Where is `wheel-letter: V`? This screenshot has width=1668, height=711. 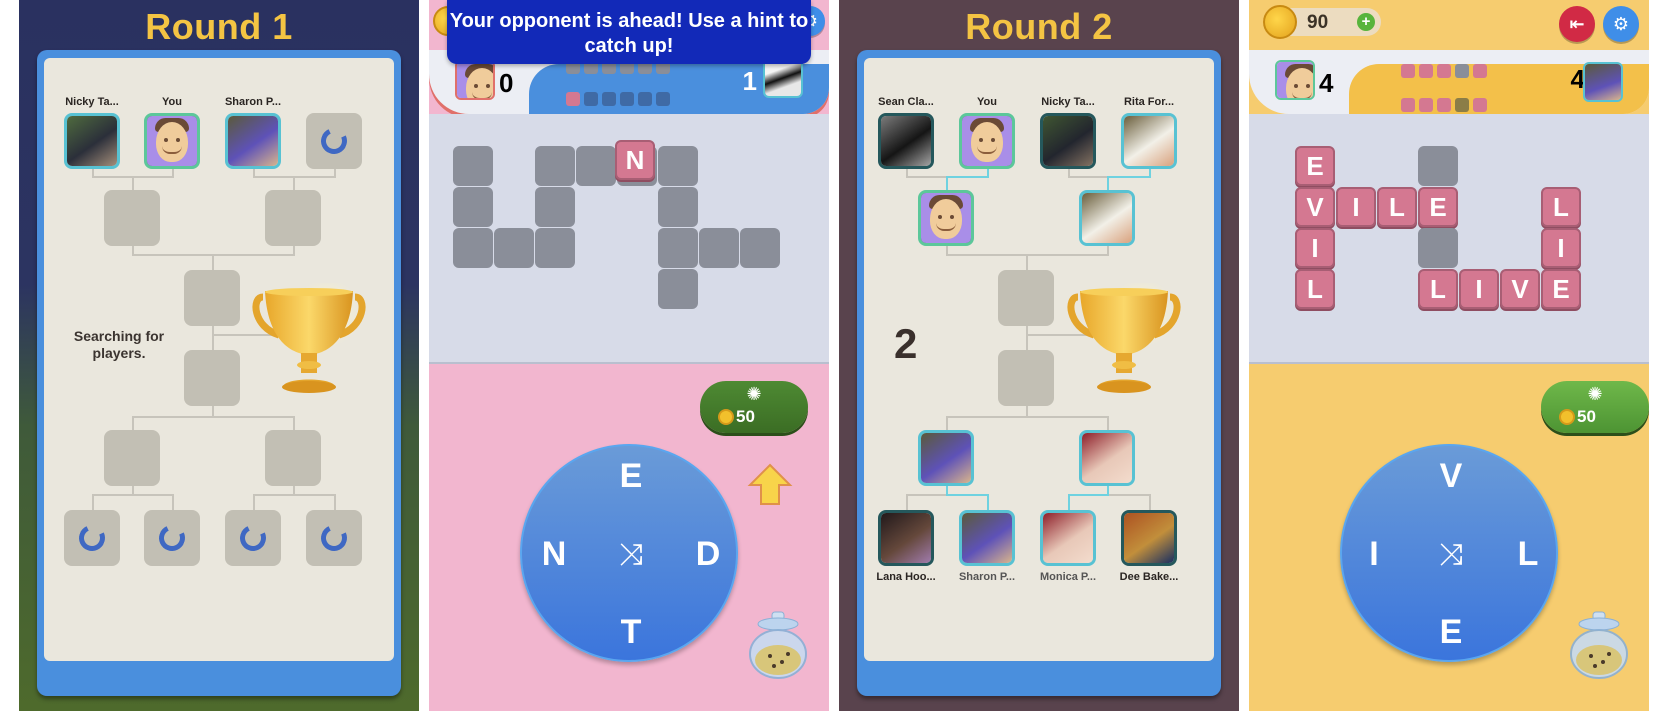 wheel-letter: V is located at coordinates (1451, 476).